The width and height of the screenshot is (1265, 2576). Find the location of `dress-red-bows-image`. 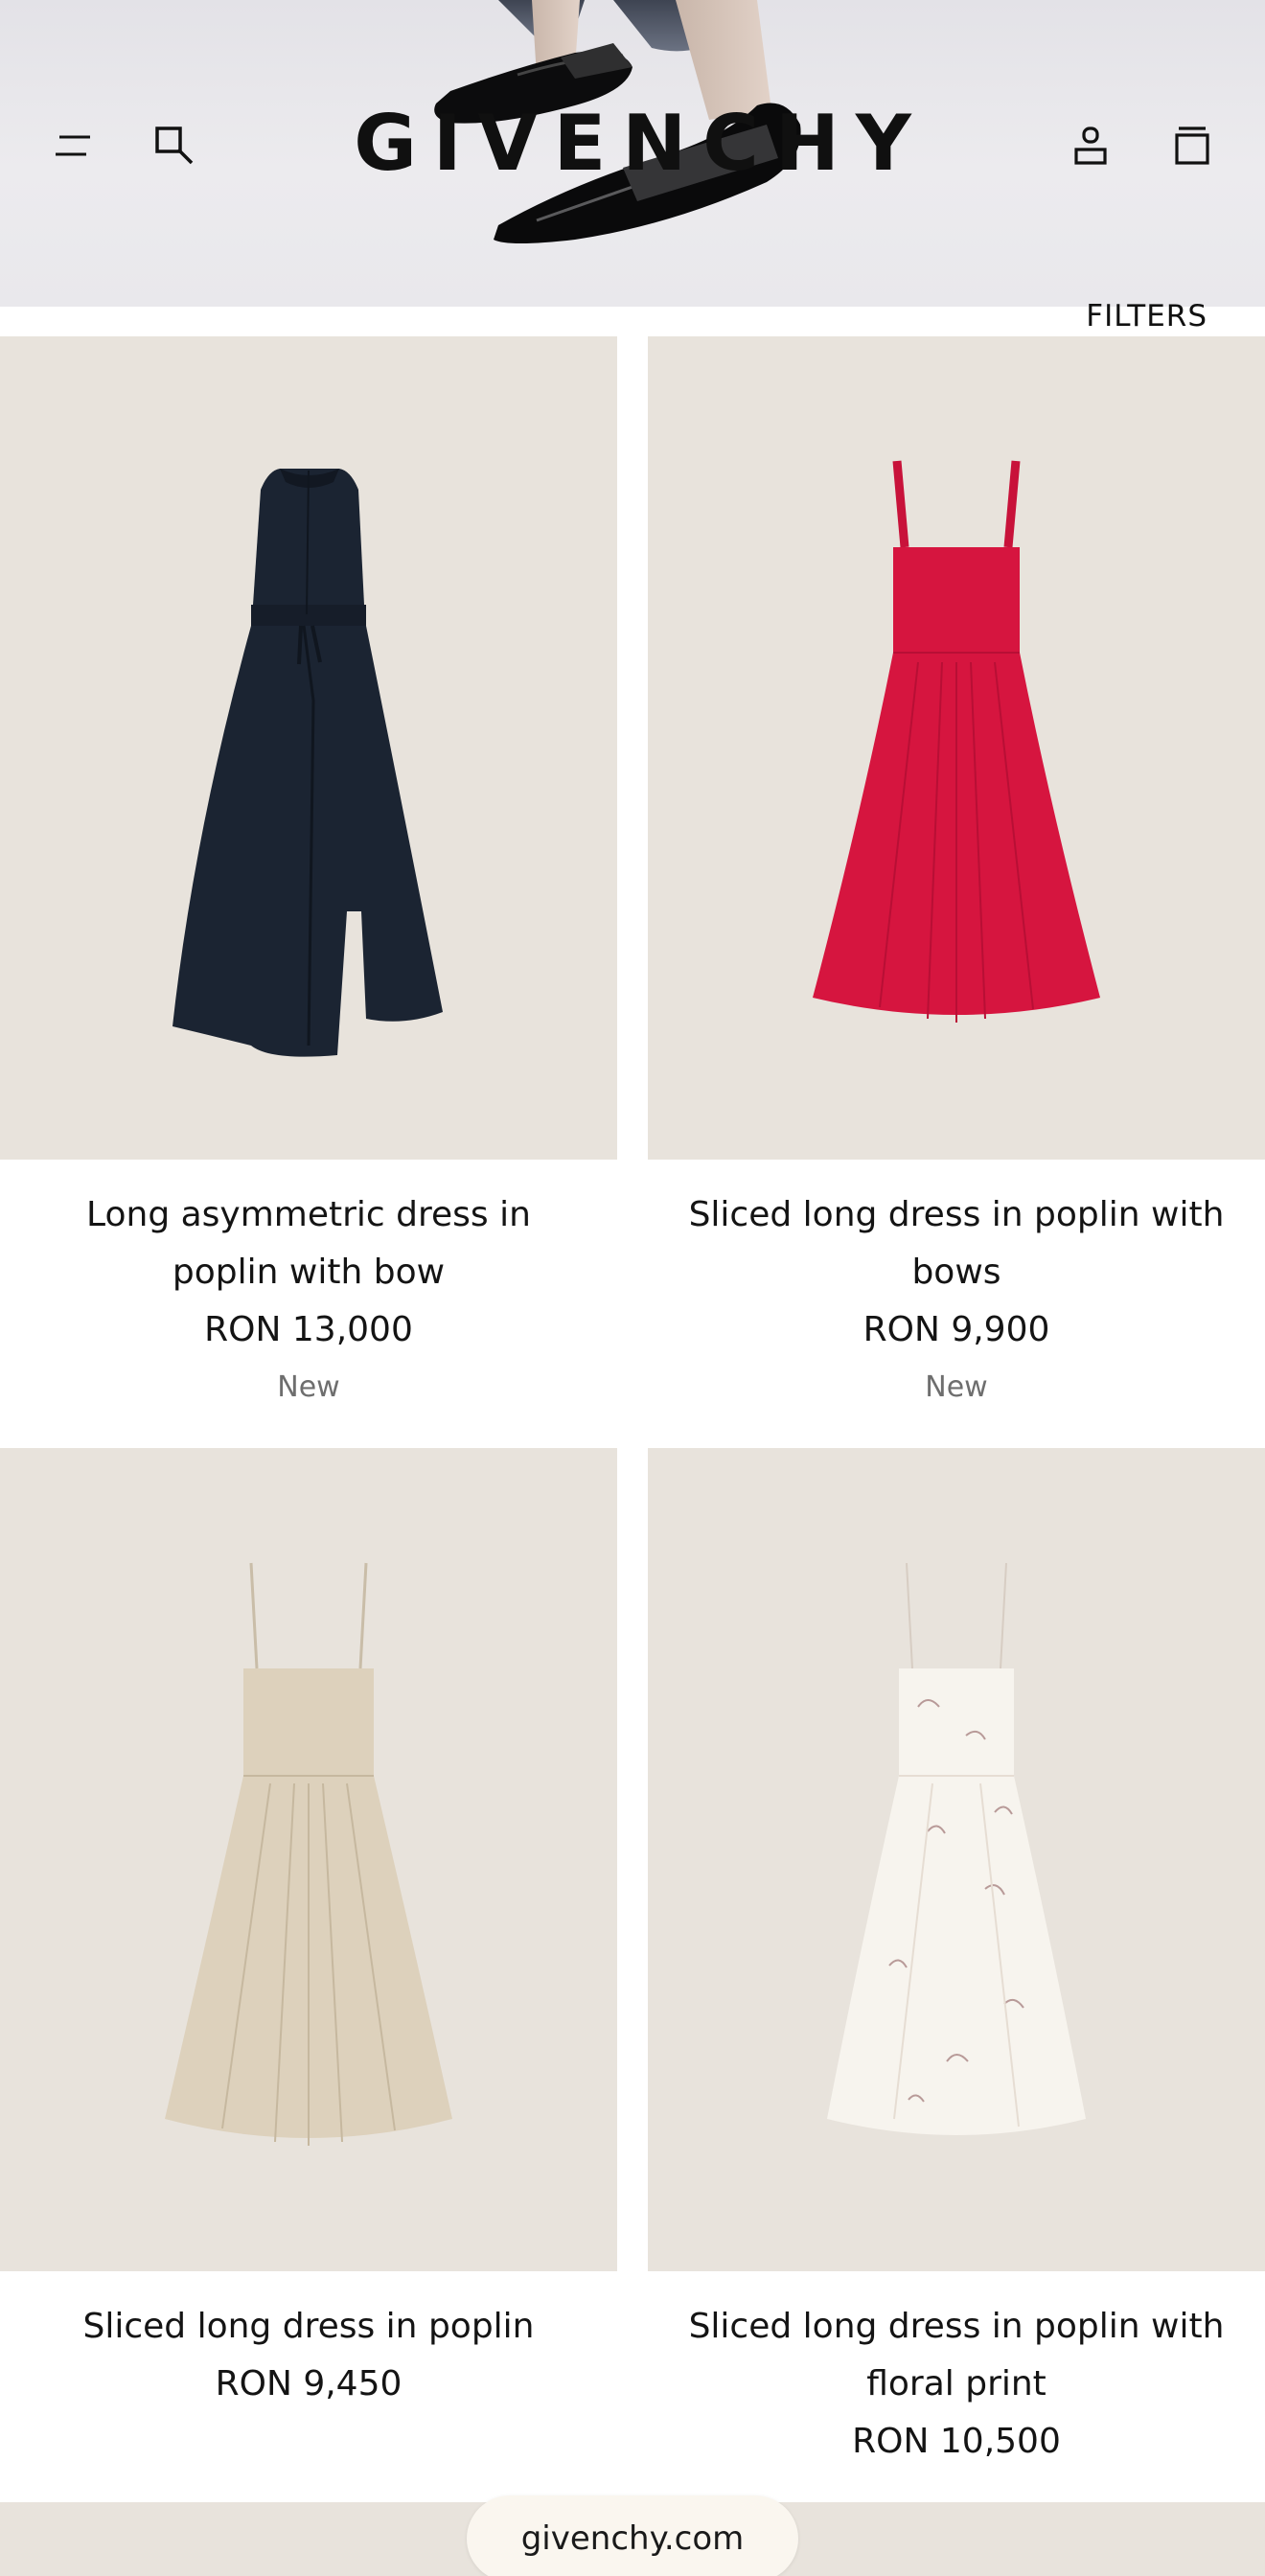

dress-red-bows-image is located at coordinates (956, 741).